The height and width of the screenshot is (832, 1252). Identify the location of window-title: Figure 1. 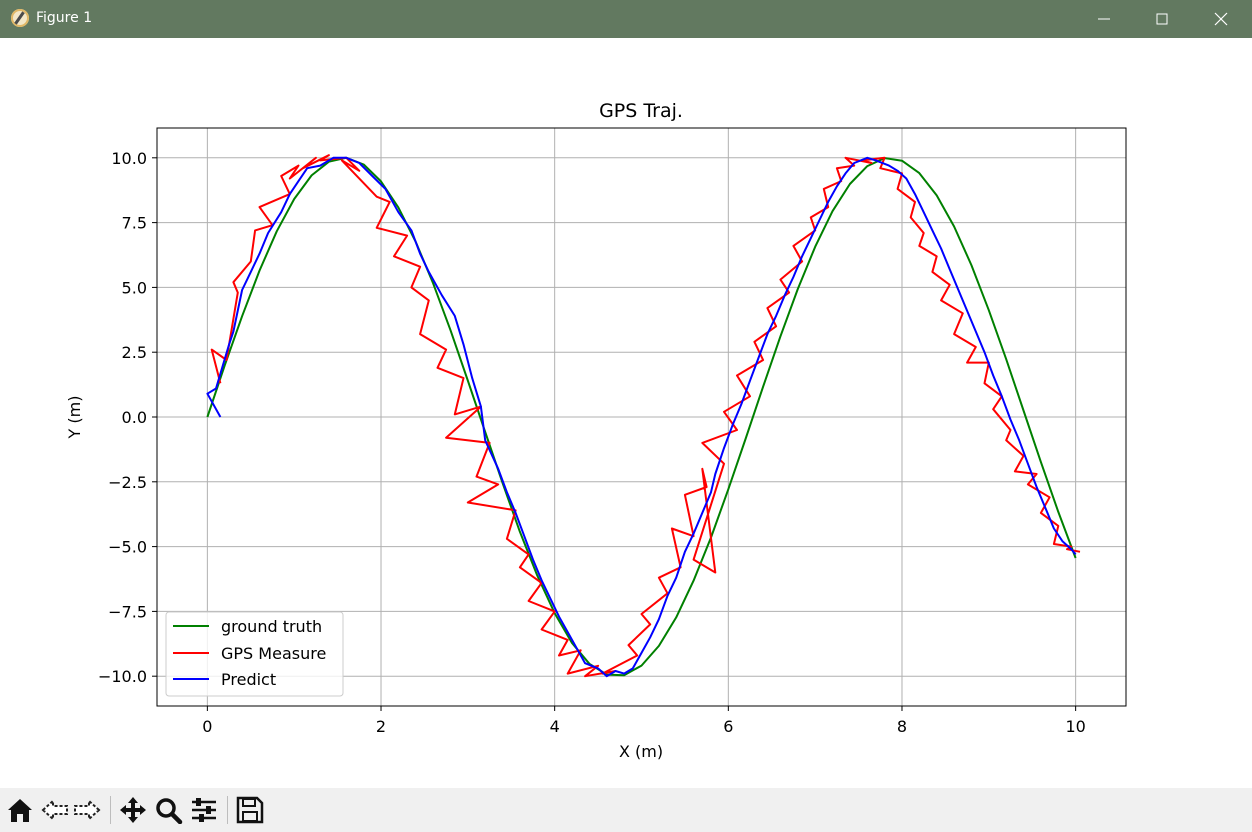
(64, 18).